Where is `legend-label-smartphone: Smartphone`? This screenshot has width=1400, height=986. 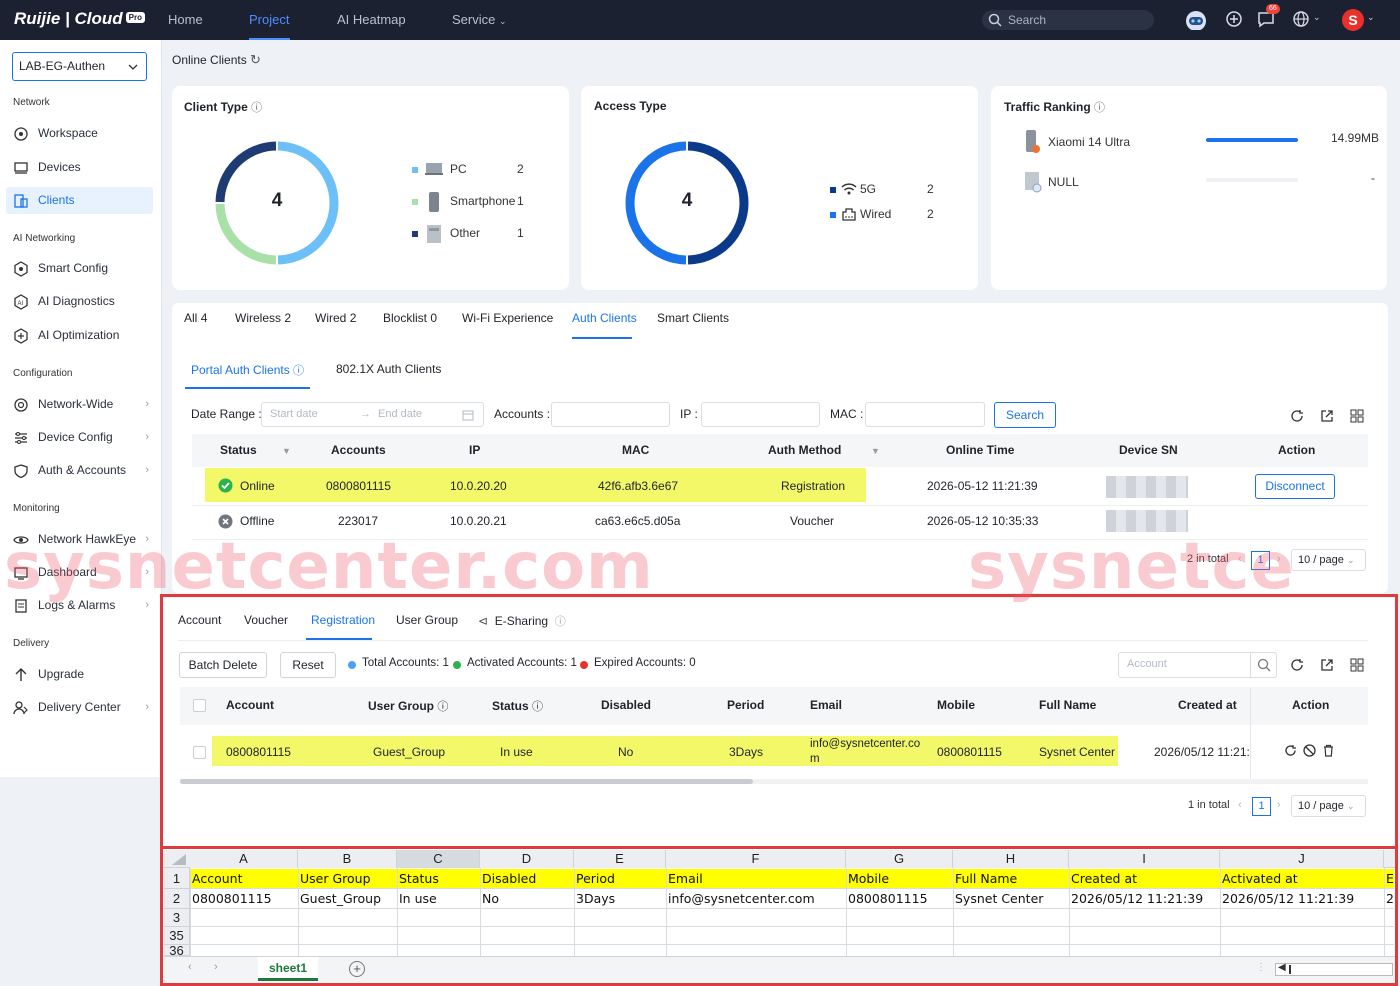
legend-label-smartphone: Smartphone is located at coordinates (483, 201).